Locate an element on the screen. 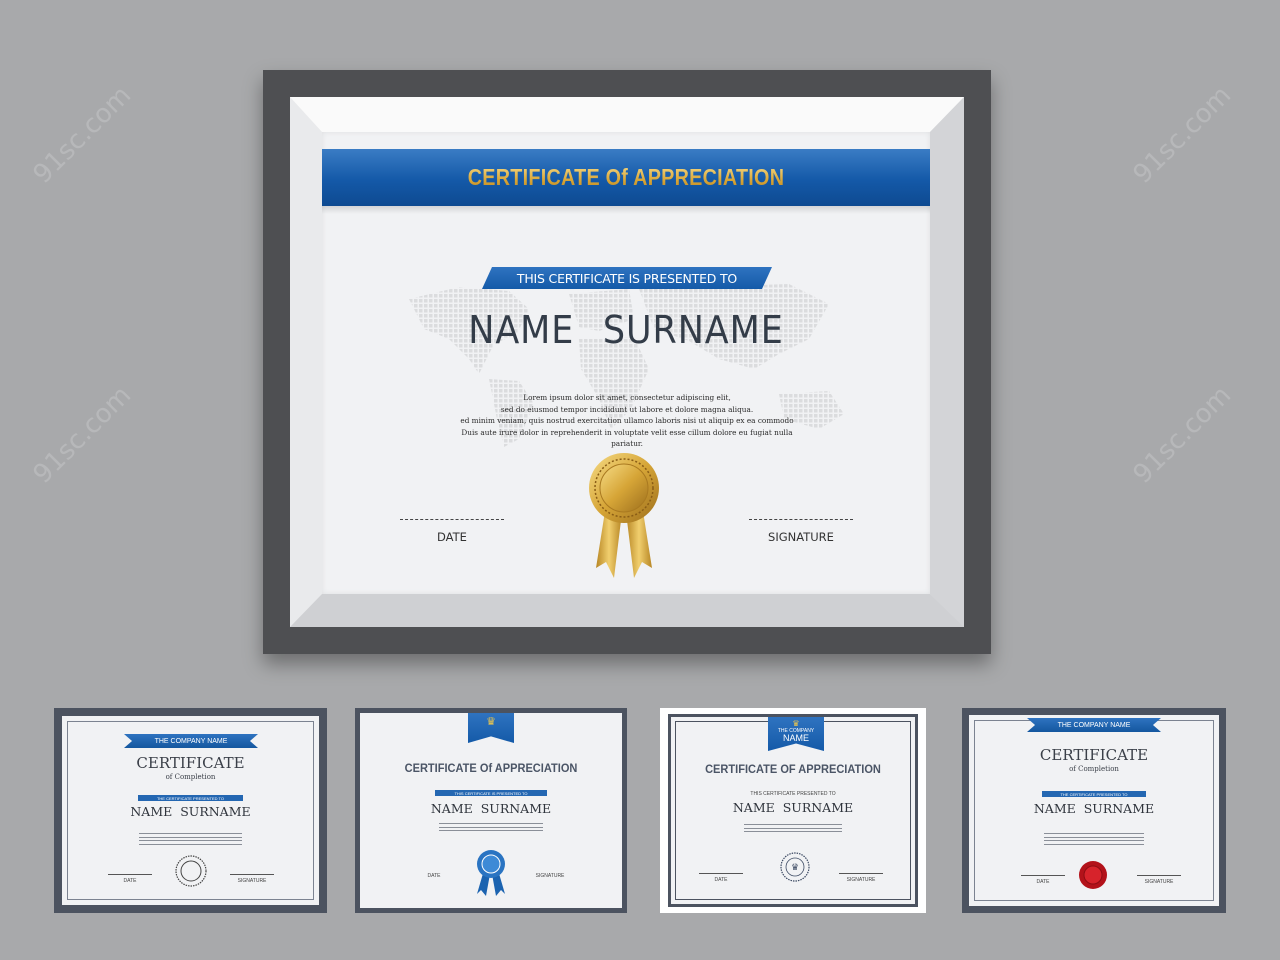 The width and height of the screenshot is (1280, 960). gold-seal-icon is located at coordinates (624, 515).